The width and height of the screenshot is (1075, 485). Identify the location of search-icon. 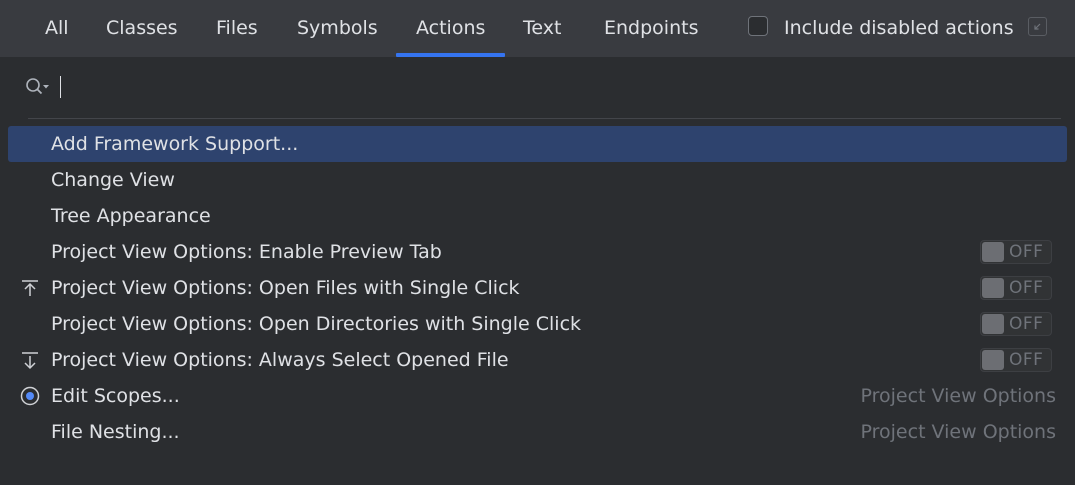
(38, 90).